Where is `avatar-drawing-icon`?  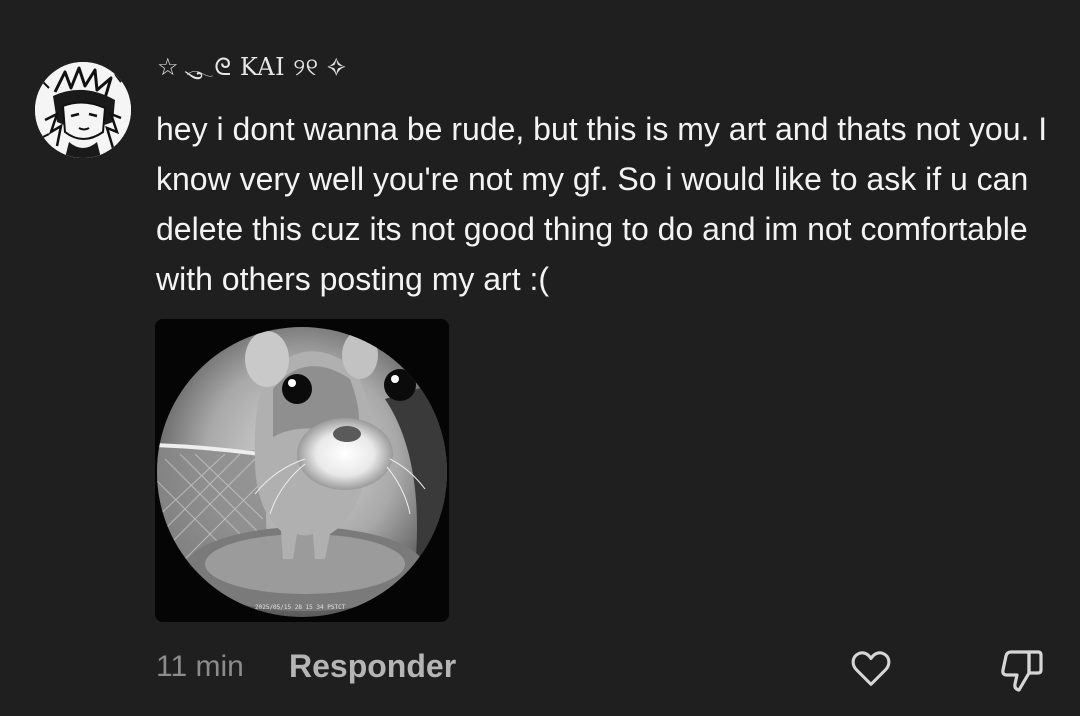
avatar-drawing-icon is located at coordinates (83, 110).